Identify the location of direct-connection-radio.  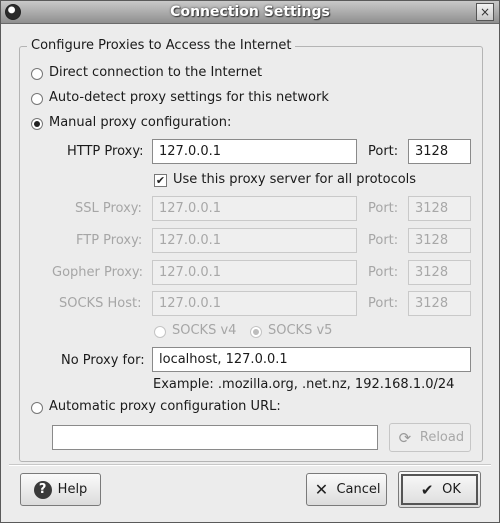
(37, 74).